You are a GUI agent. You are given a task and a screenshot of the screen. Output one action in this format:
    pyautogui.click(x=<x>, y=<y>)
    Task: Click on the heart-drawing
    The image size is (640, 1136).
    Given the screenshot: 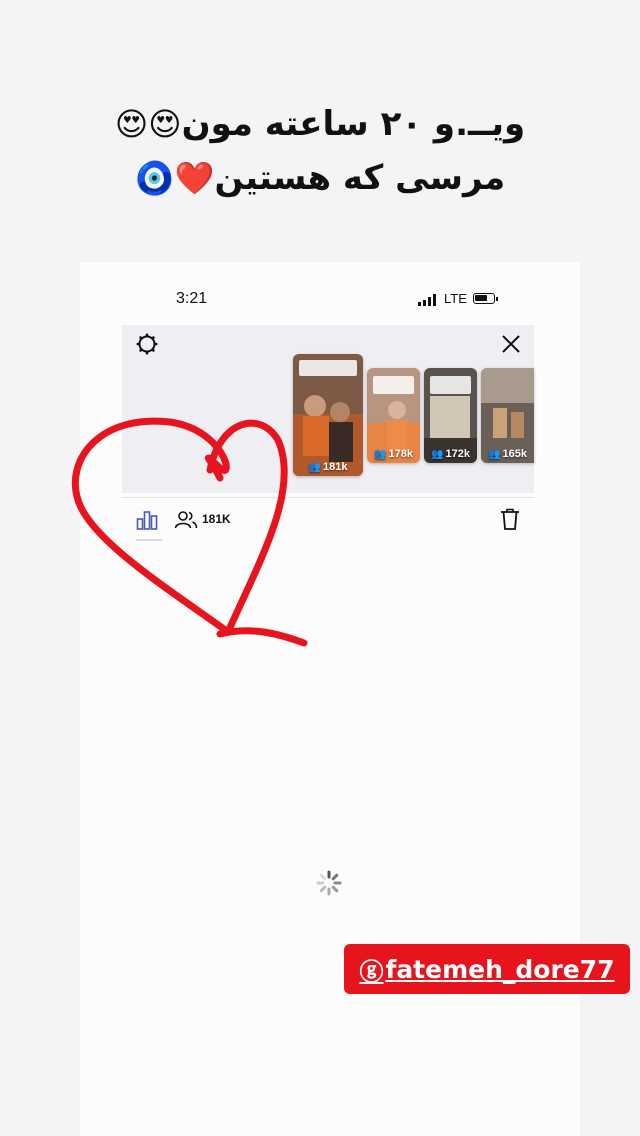 What is the action you would take?
    pyautogui.click(x=189, y=532)
    